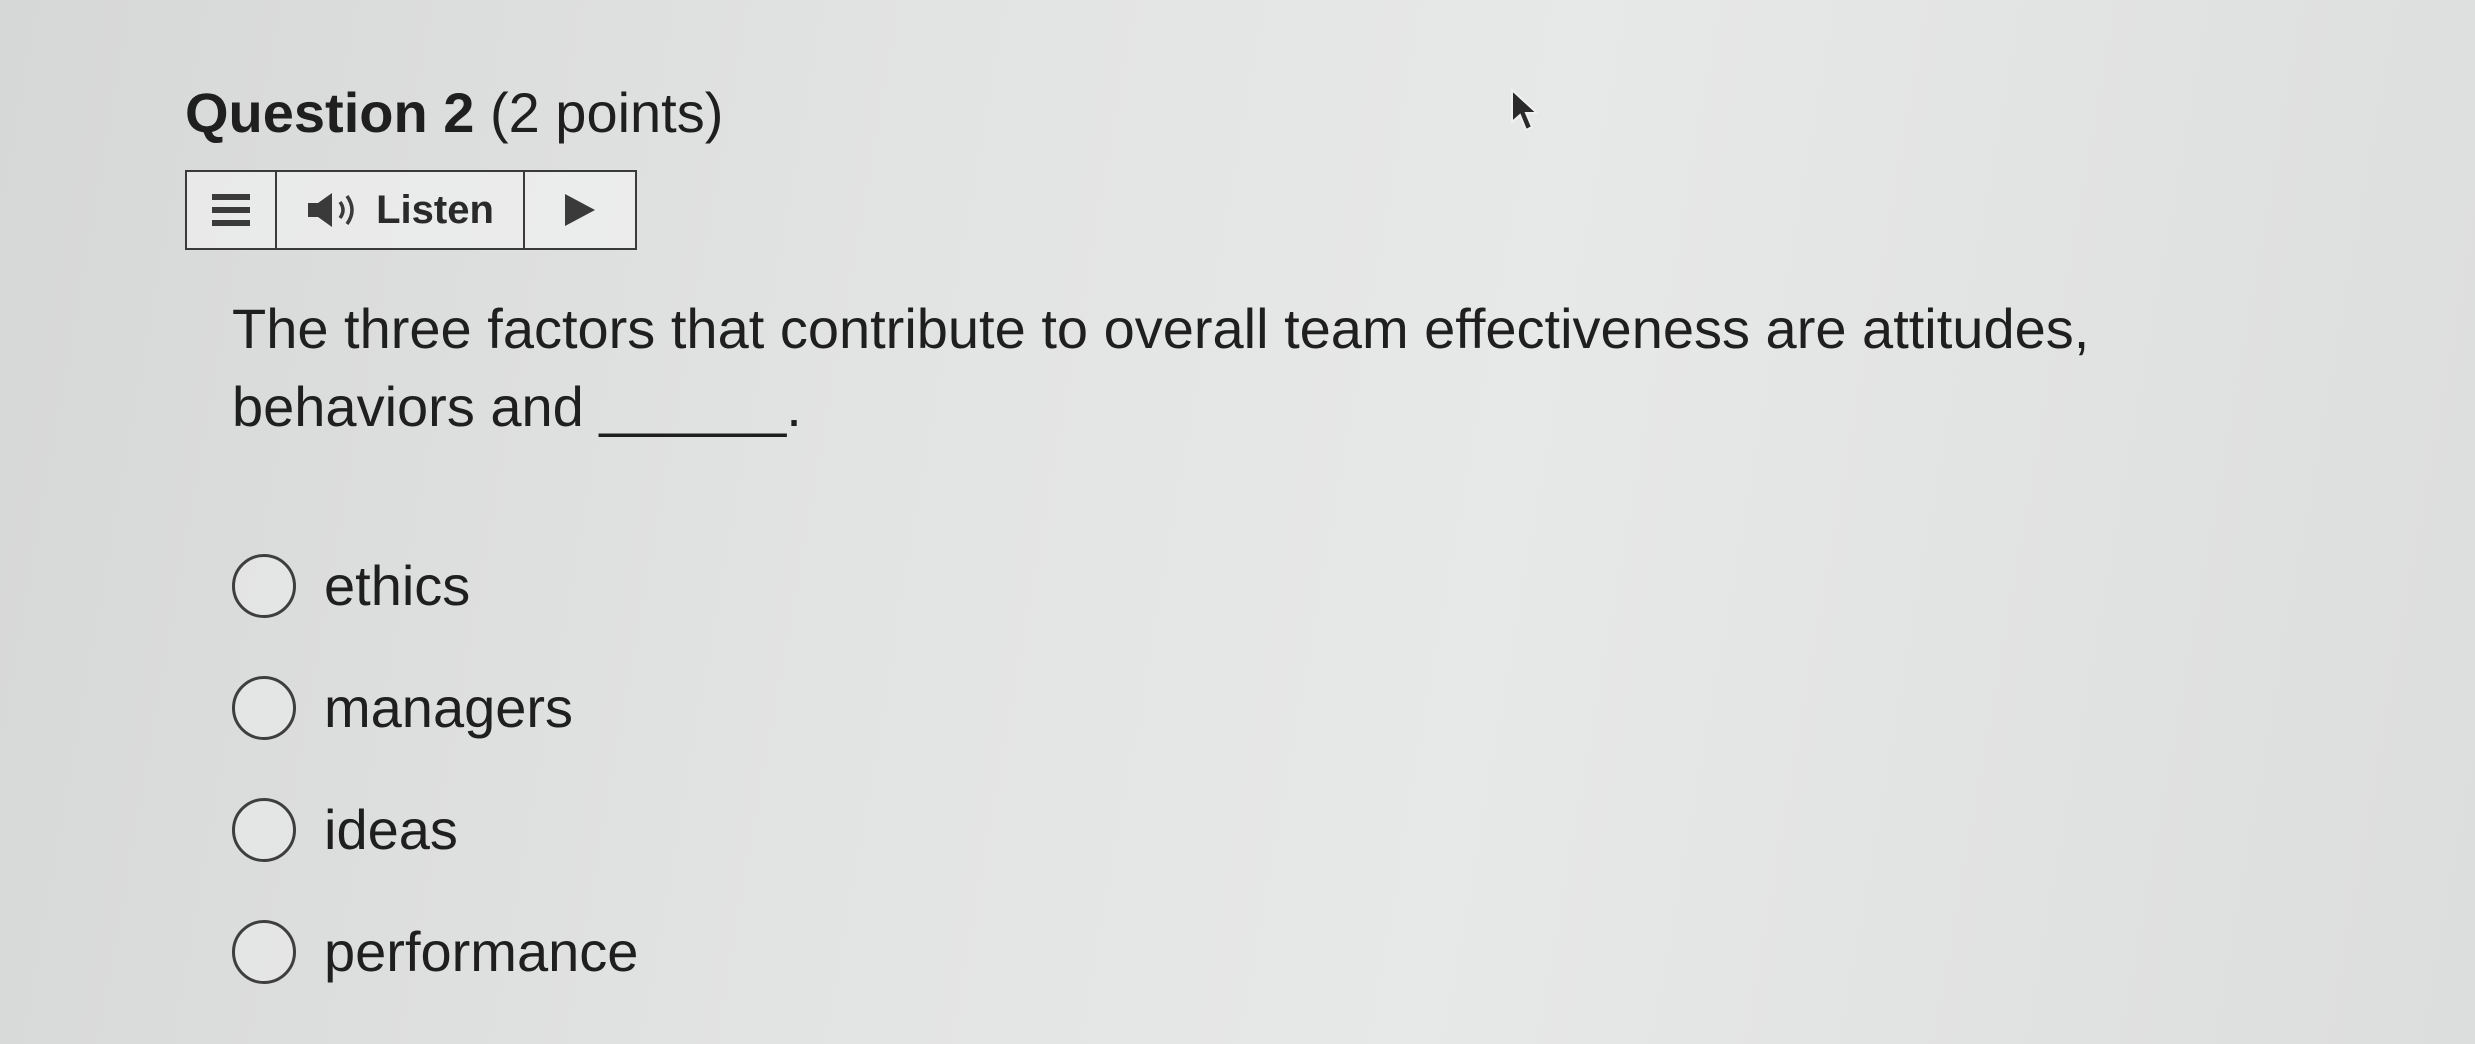 This screenshot has width=2475, height=1044. What do you see at coordinates (449, 707) in the screenshot?
I see `answer-label: managers` at bounding box center [449, 707].